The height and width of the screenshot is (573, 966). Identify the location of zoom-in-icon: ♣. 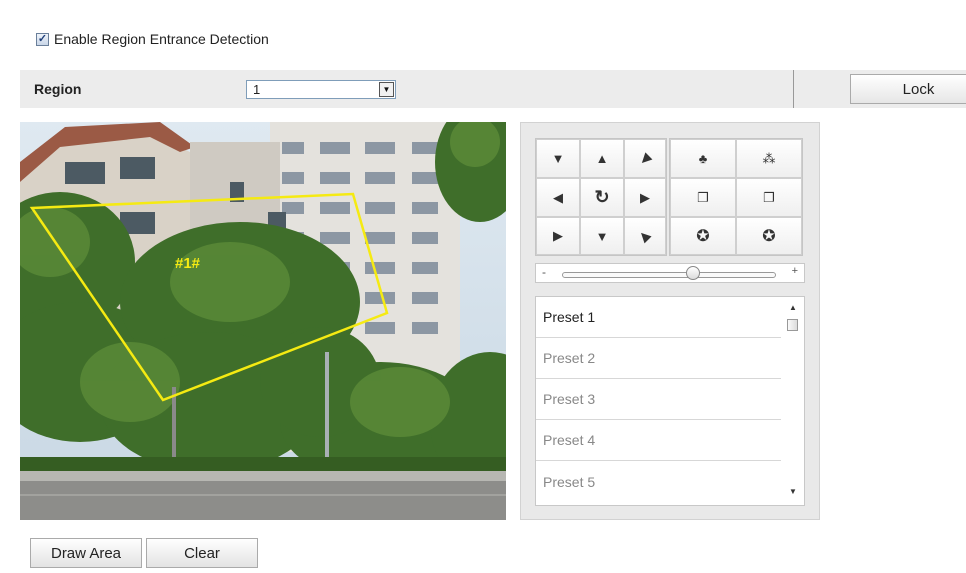
(703, 158).